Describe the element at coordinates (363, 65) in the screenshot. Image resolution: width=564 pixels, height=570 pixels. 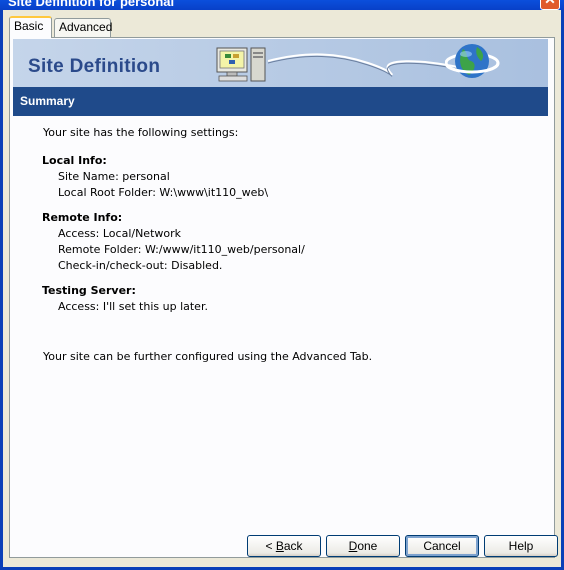
I see `network-cable-graphic` at that location.